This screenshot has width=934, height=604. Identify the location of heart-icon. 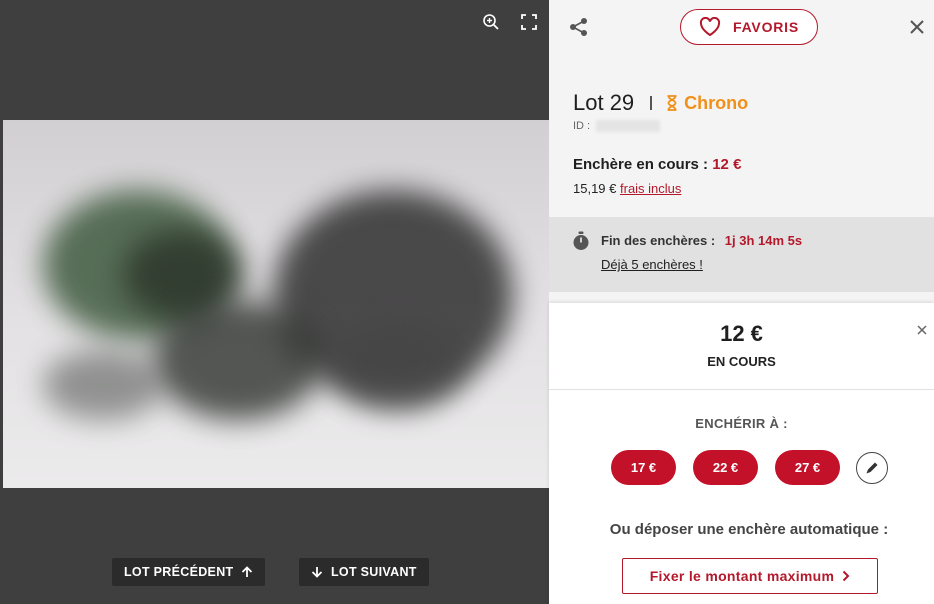
(710, 27).